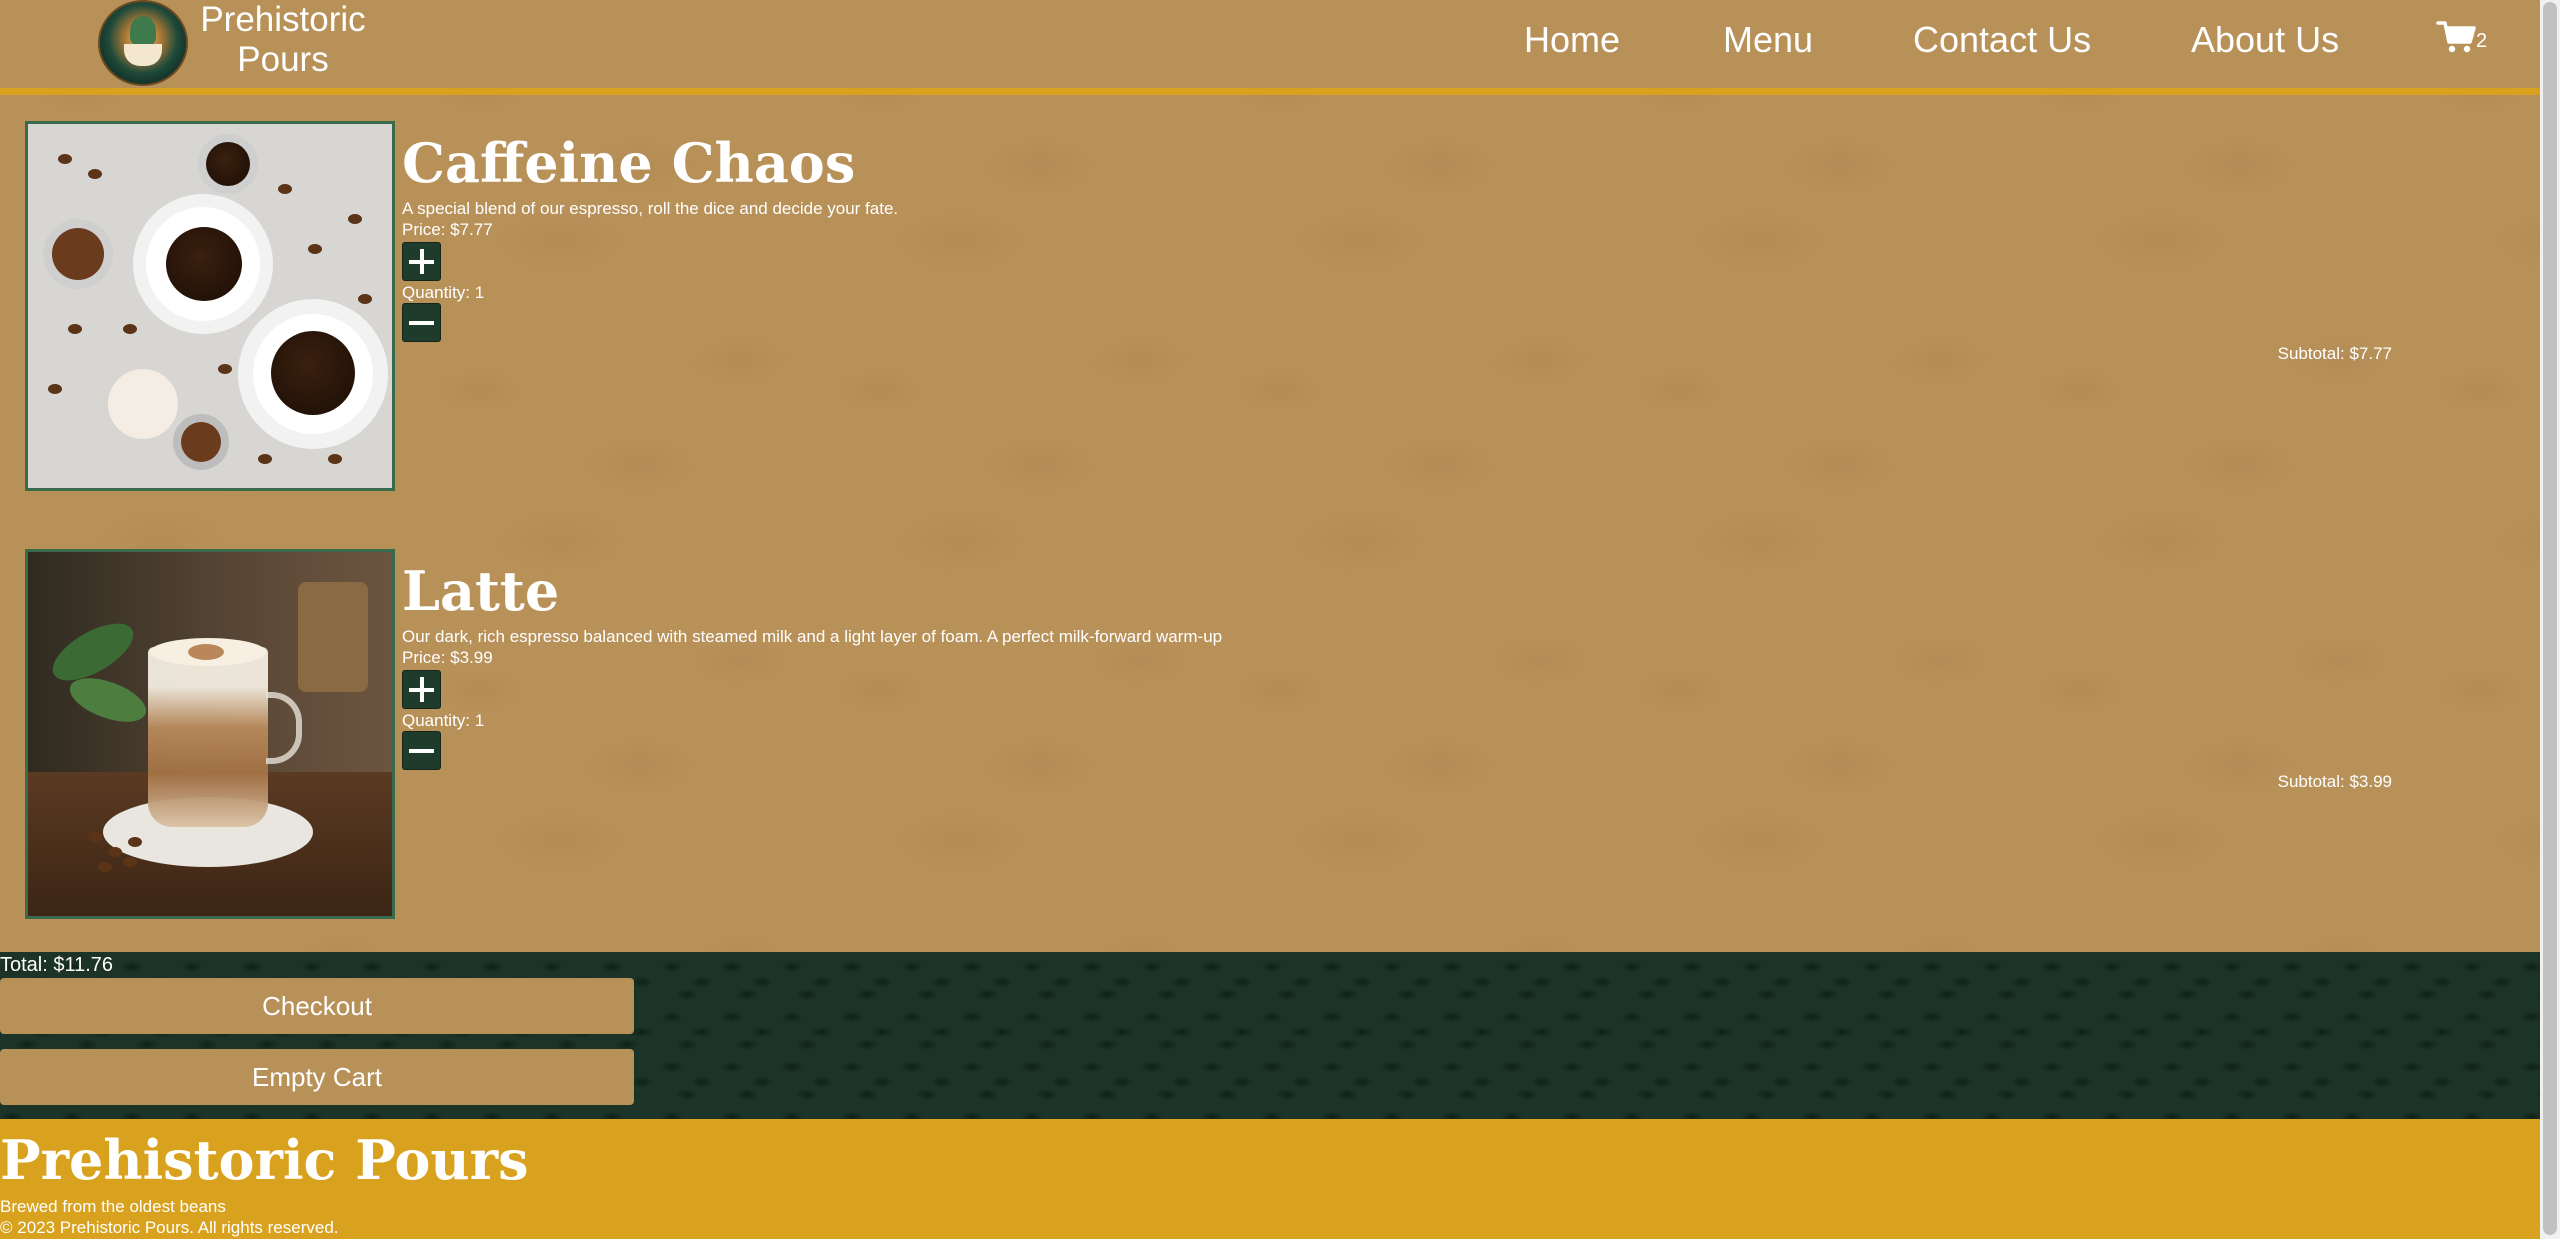 The image size is (2560, 1239). Describe the element at coordinates (1572, 40) in the screenshot. I see `nav-home: Home` at that location.